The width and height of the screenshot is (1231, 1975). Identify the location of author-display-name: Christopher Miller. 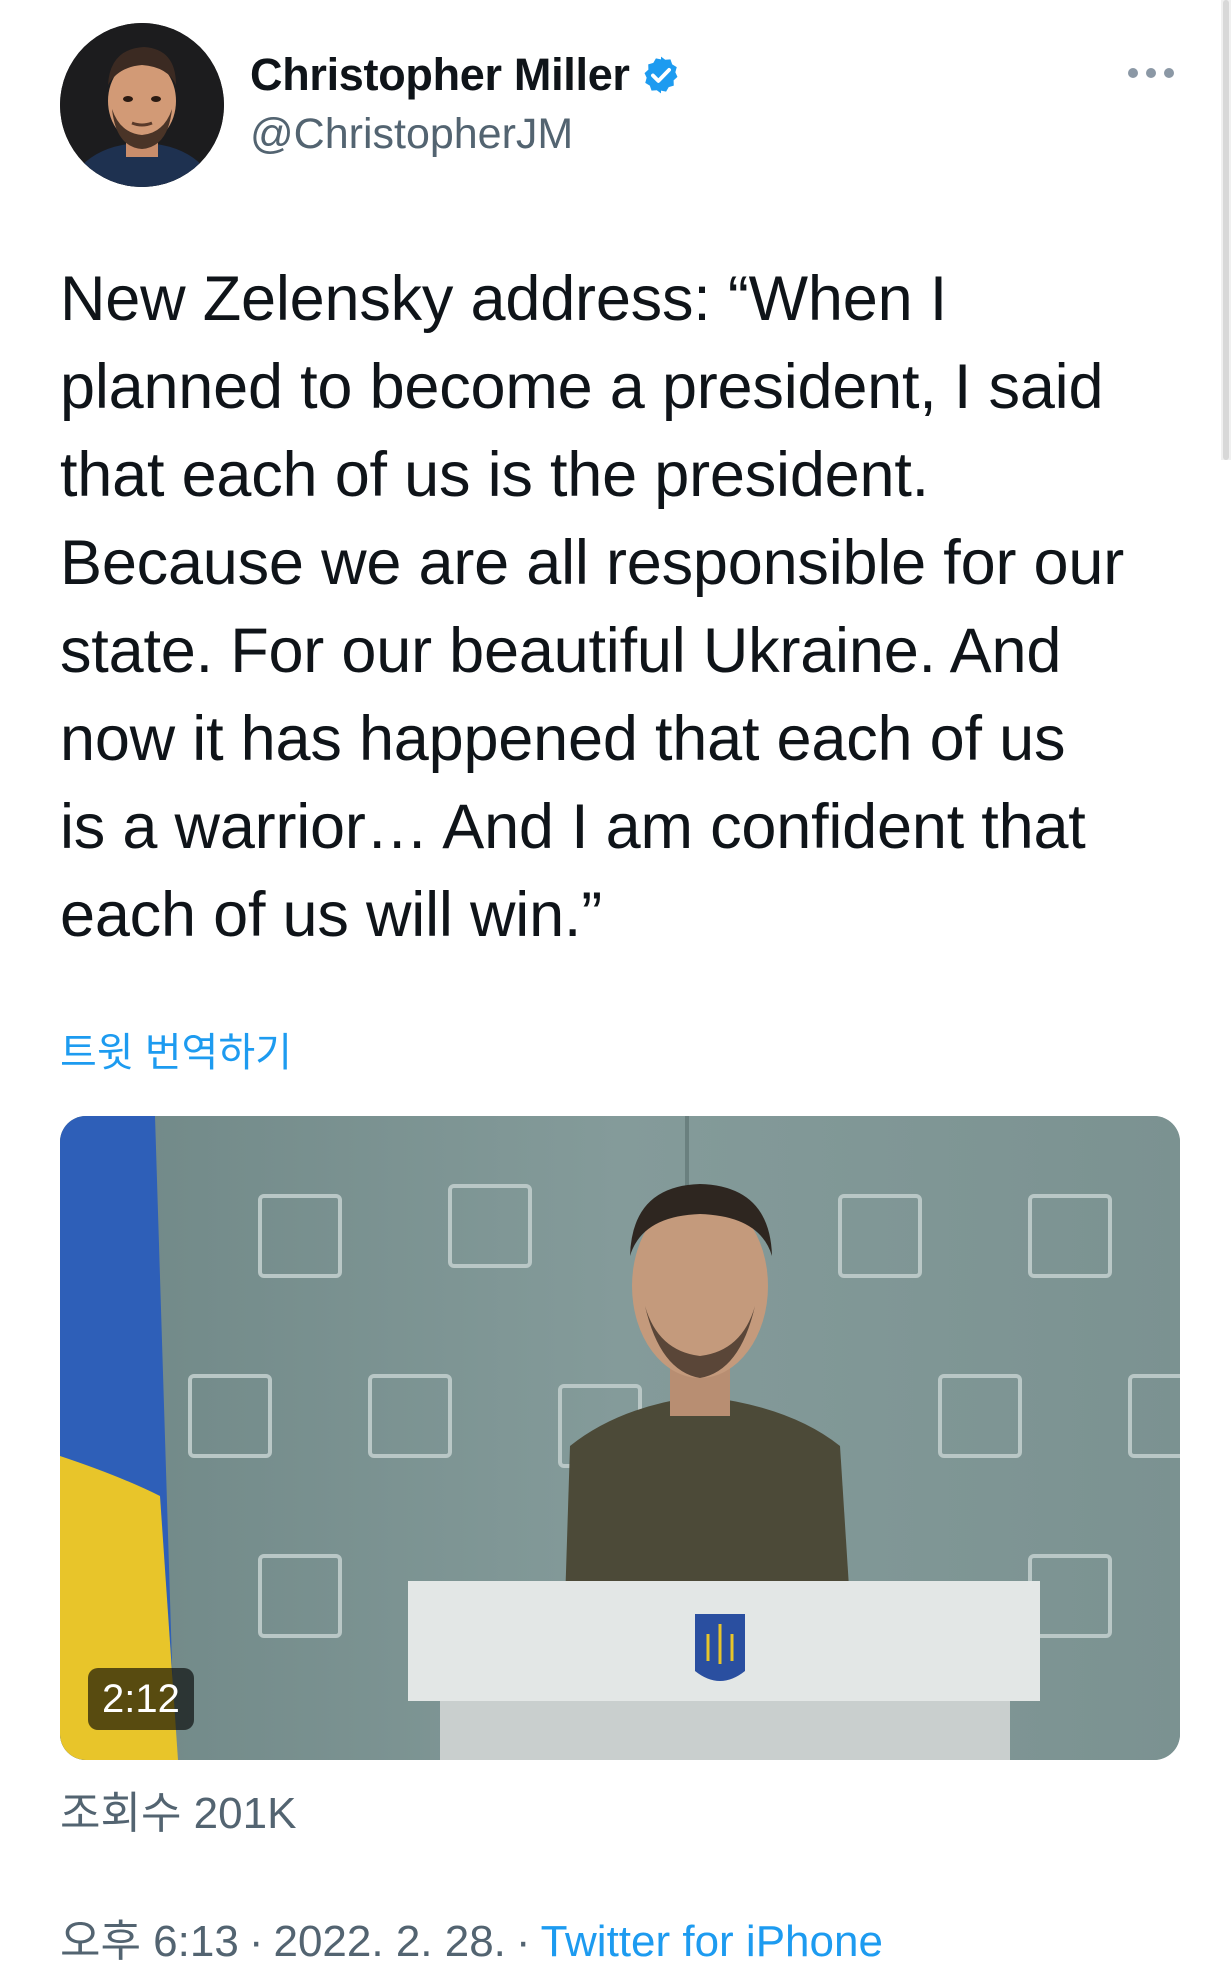
(440, 75).